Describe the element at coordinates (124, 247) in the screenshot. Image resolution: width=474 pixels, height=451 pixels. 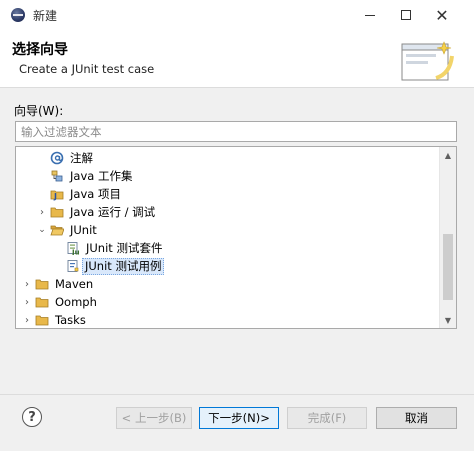
I see `tree-item-label: JUnit 测试套件` at that location.